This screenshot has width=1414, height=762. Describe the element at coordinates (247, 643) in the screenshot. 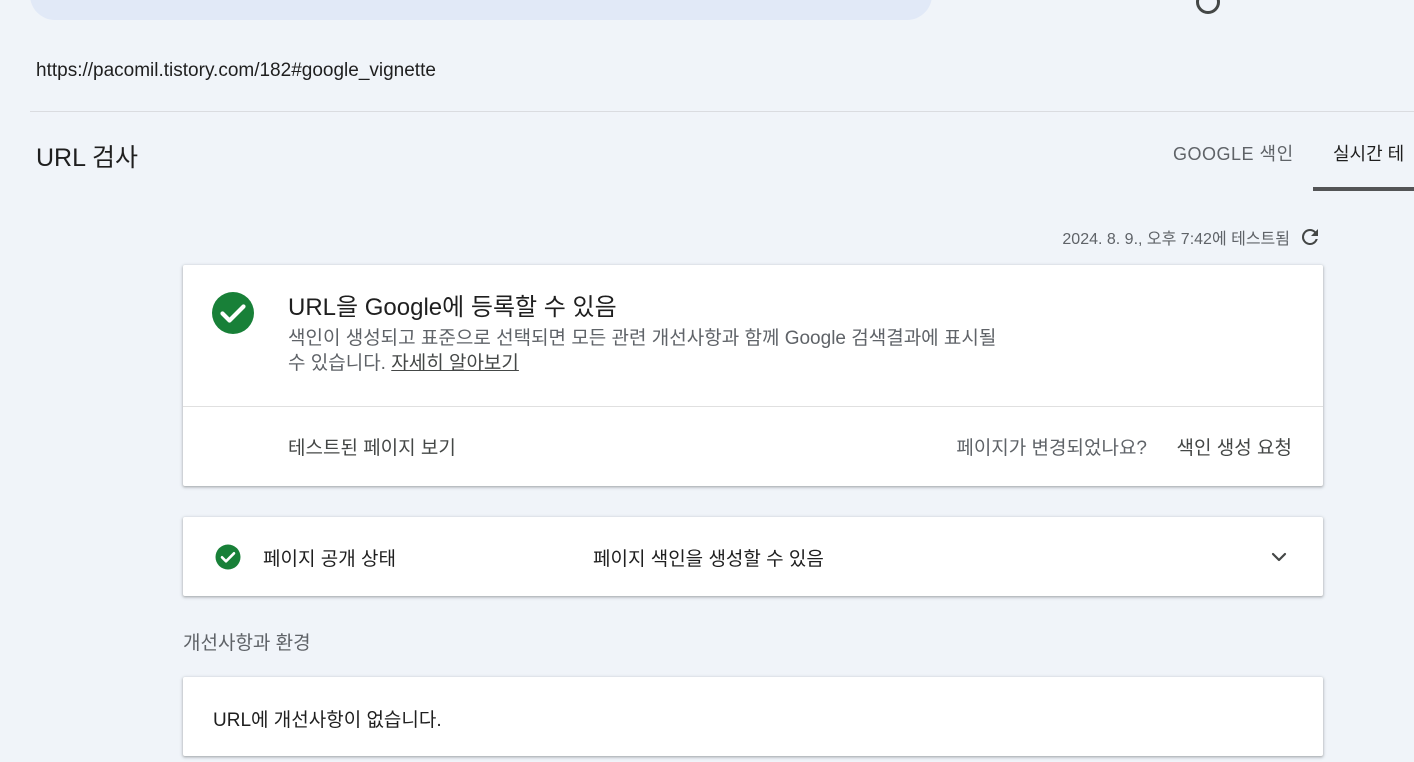

I see `enhancements-section-title: 개선사항과 환경` at that location.